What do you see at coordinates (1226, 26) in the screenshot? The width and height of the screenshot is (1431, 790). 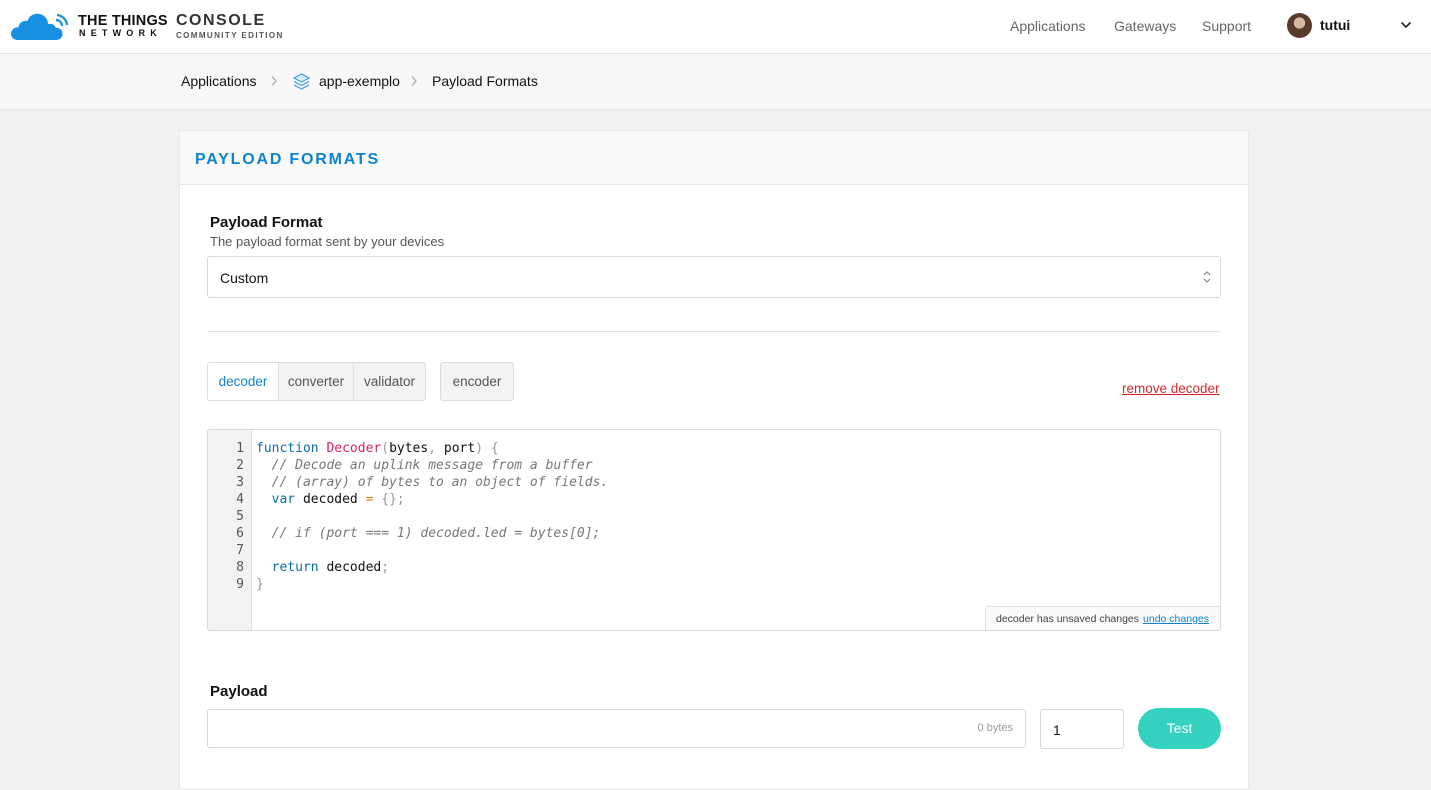 I see `nav-support: Support` at bounding box center [1226, 26].